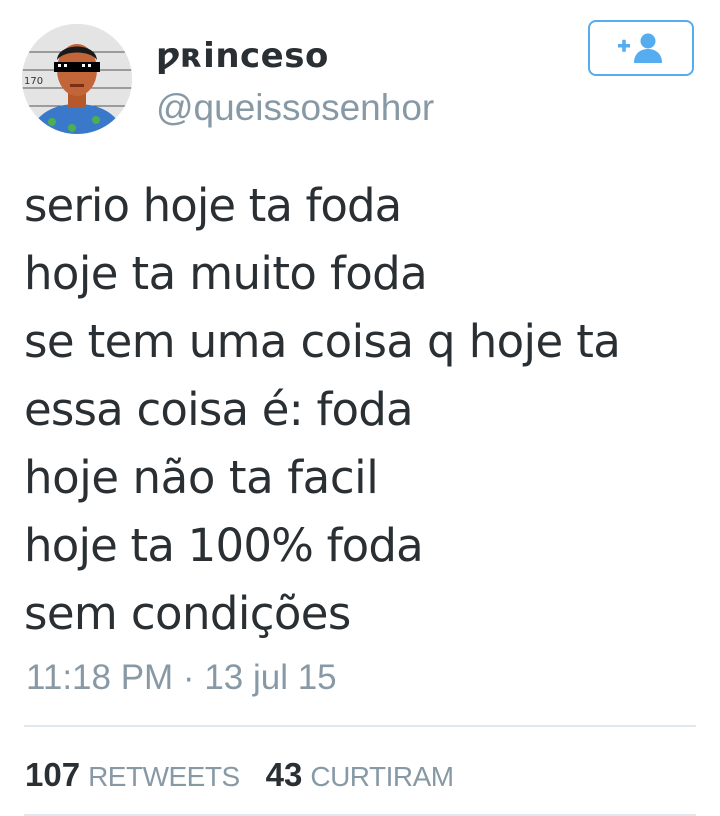 This screenshot has height=816, width=720. What do you see at coordinates (187, 613) in the screenshot?
I see `tweet-text-line: sem condições` at bounding box center [187, 613].